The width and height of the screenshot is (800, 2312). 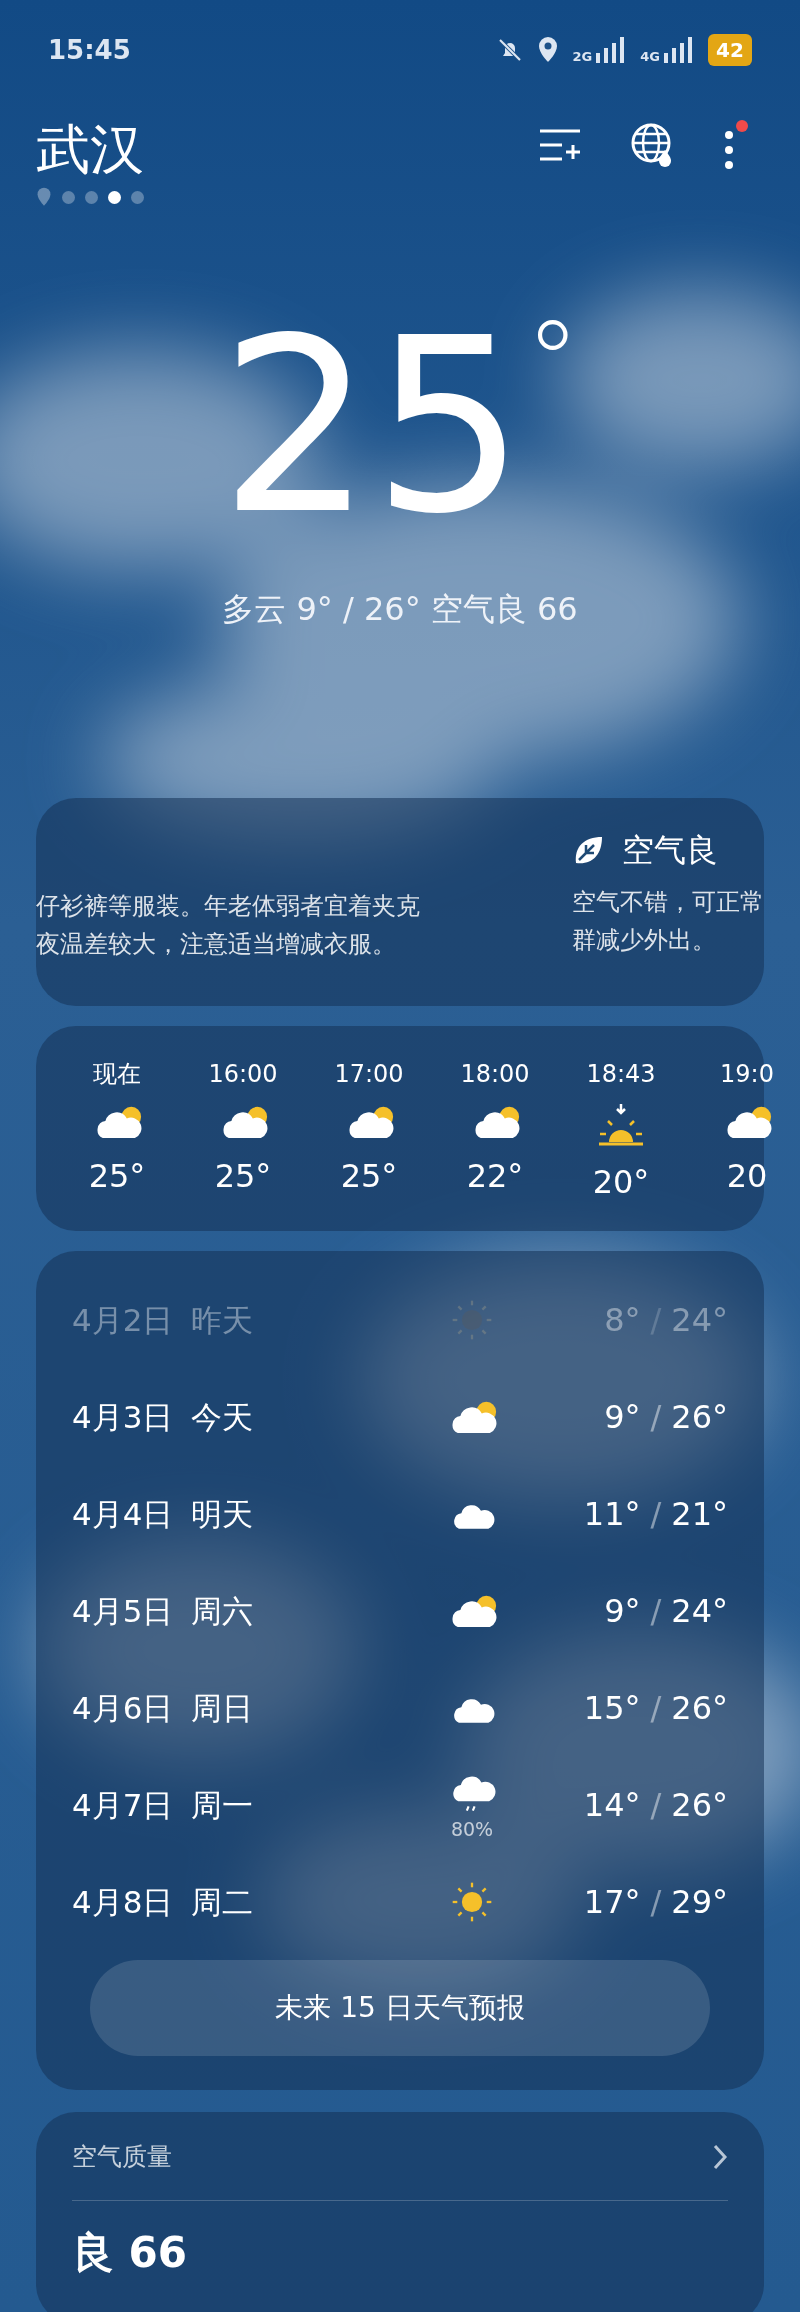 What do you see at coordinates (729, 150) in the screenshot?
I see `more-icon` at bounding box center [729, 150].